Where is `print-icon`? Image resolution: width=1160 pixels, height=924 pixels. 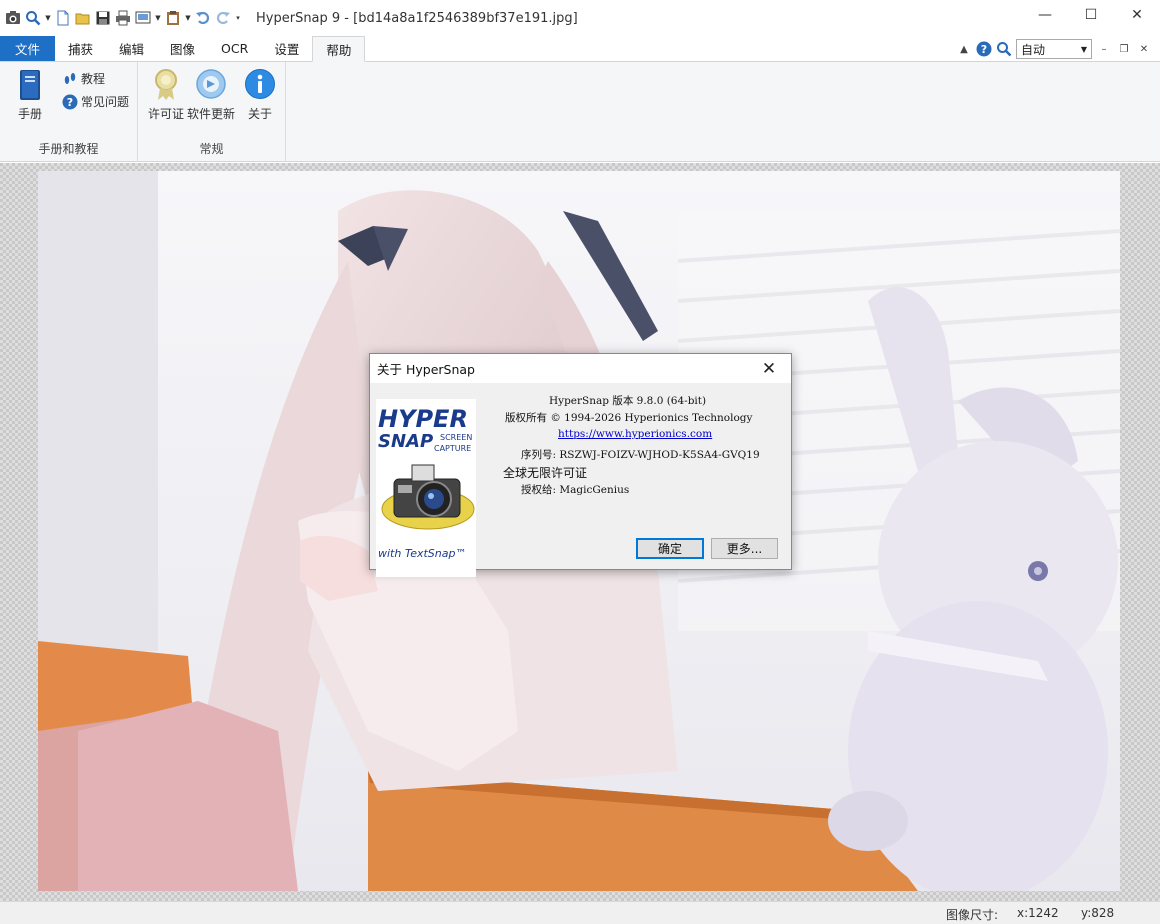 print-icon is located at coordinates (123, 18).